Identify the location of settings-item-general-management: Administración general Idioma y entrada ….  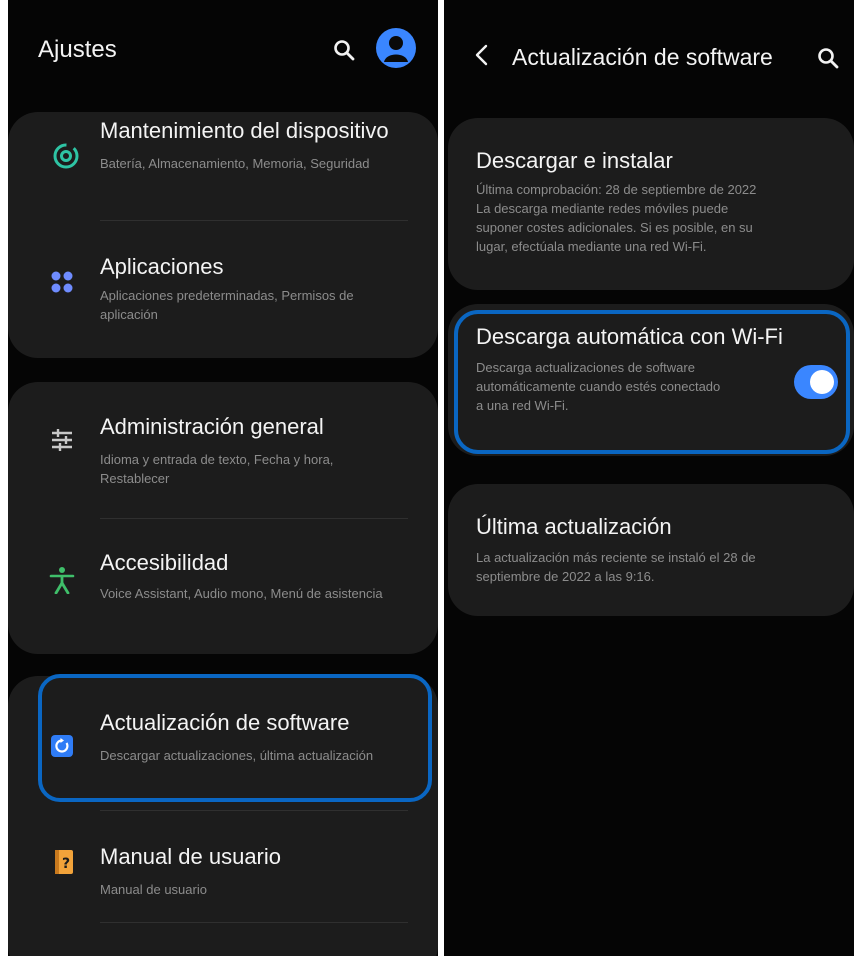
(223, 450).